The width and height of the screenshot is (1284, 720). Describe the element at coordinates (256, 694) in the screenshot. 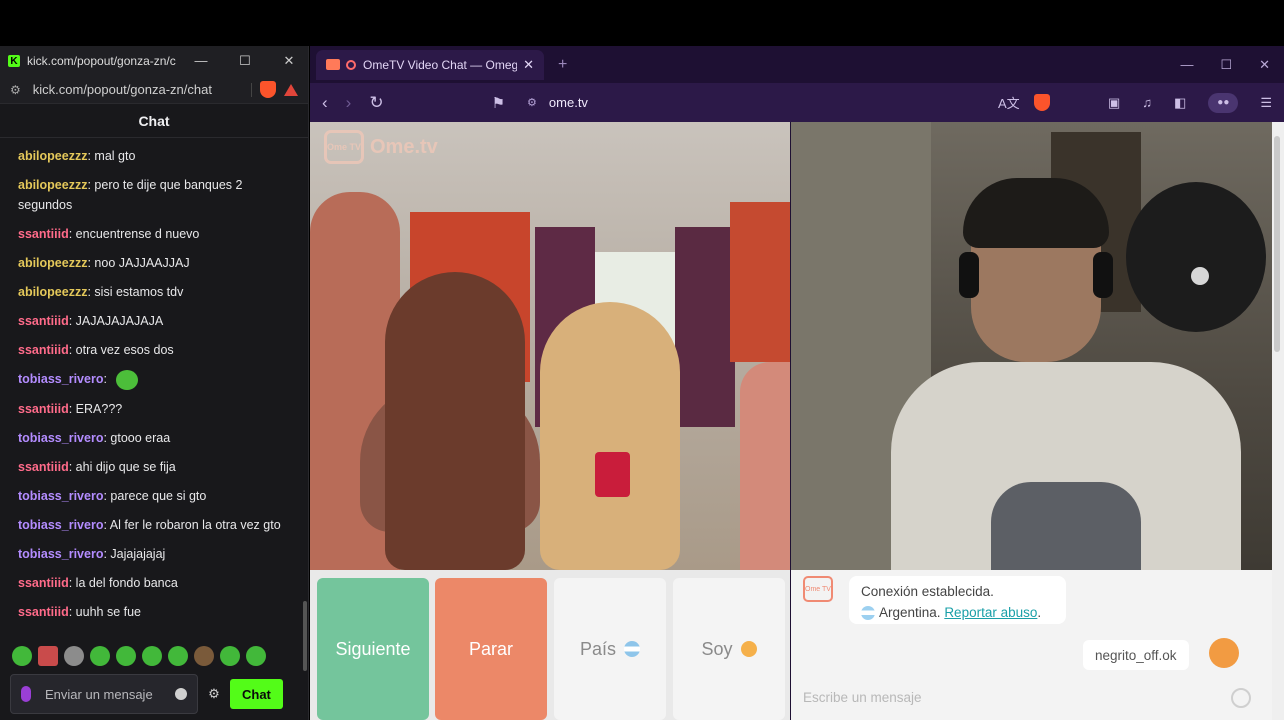

I see `send-chat-button: Chat` at that location.